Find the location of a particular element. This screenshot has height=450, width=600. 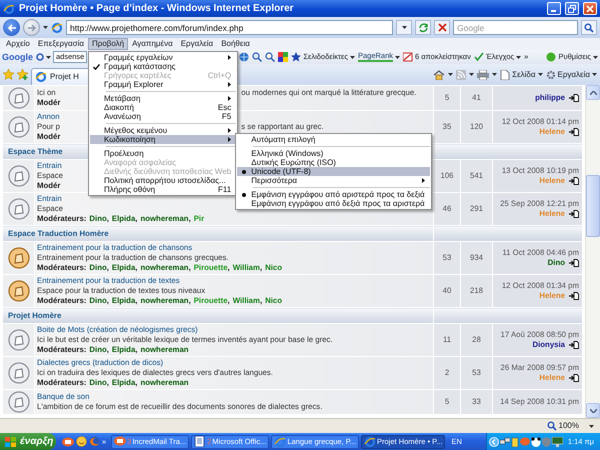

page-icon is located at coordinates (505, 75).